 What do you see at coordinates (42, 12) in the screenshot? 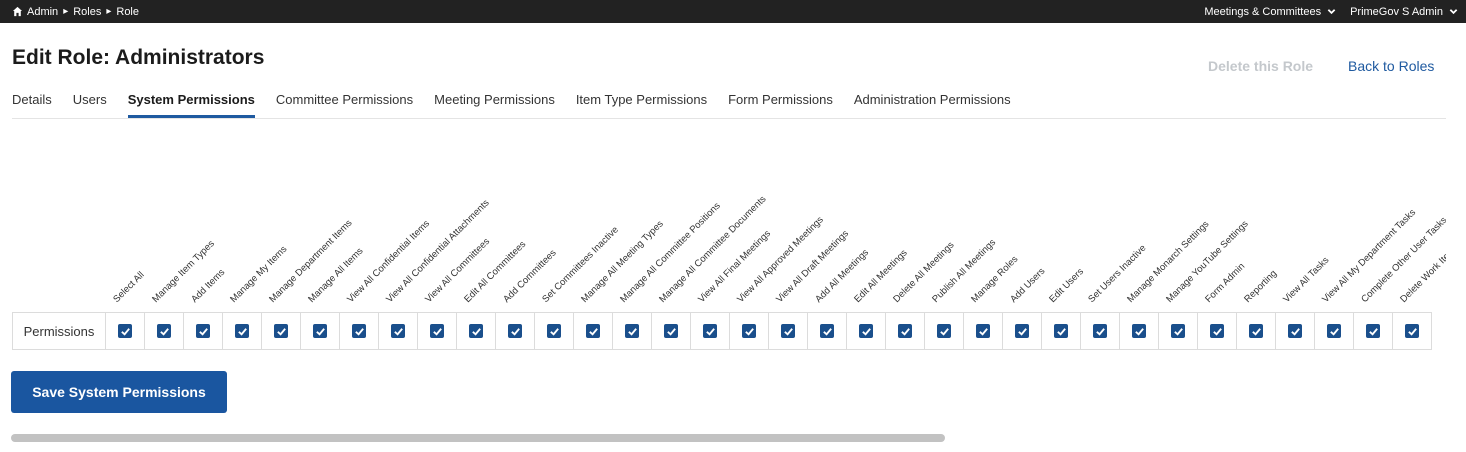
I see `breadcrumb-admin: Admin` at bounding box center [42, 12].